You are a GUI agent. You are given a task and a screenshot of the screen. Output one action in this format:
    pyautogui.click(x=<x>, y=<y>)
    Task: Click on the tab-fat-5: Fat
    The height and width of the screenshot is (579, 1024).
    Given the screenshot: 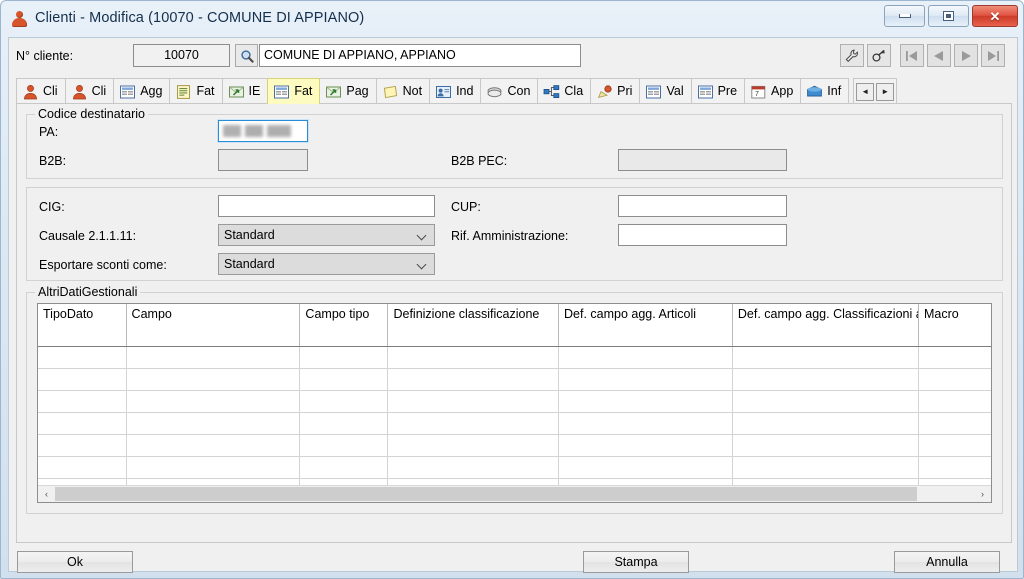 What is the action you would take?
    pyautogui.click(x=294, y=91)
    